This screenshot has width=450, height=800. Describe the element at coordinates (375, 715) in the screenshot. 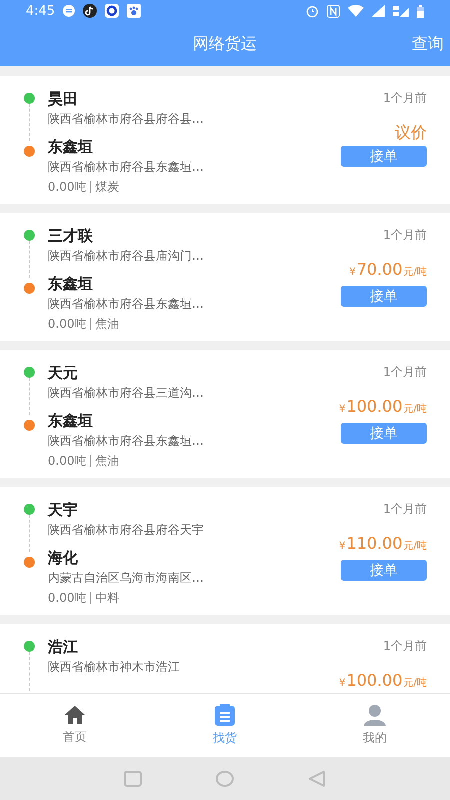

I see `person-icon` at that location.